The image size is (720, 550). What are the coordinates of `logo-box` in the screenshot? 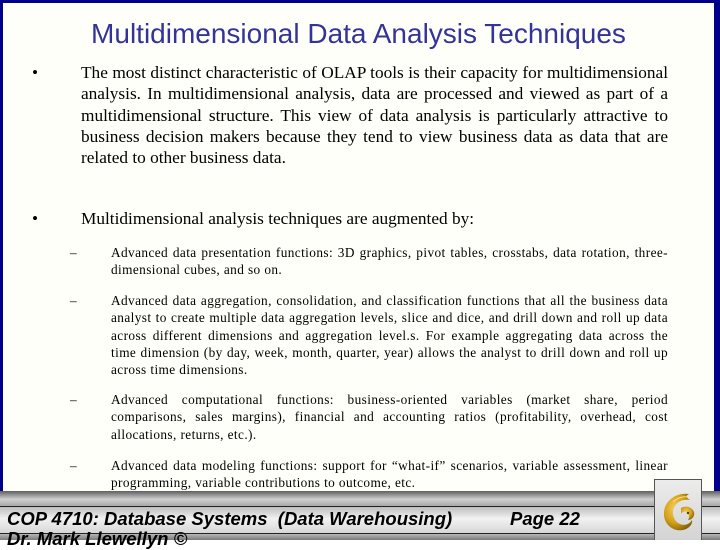 It's located at (678, 509).